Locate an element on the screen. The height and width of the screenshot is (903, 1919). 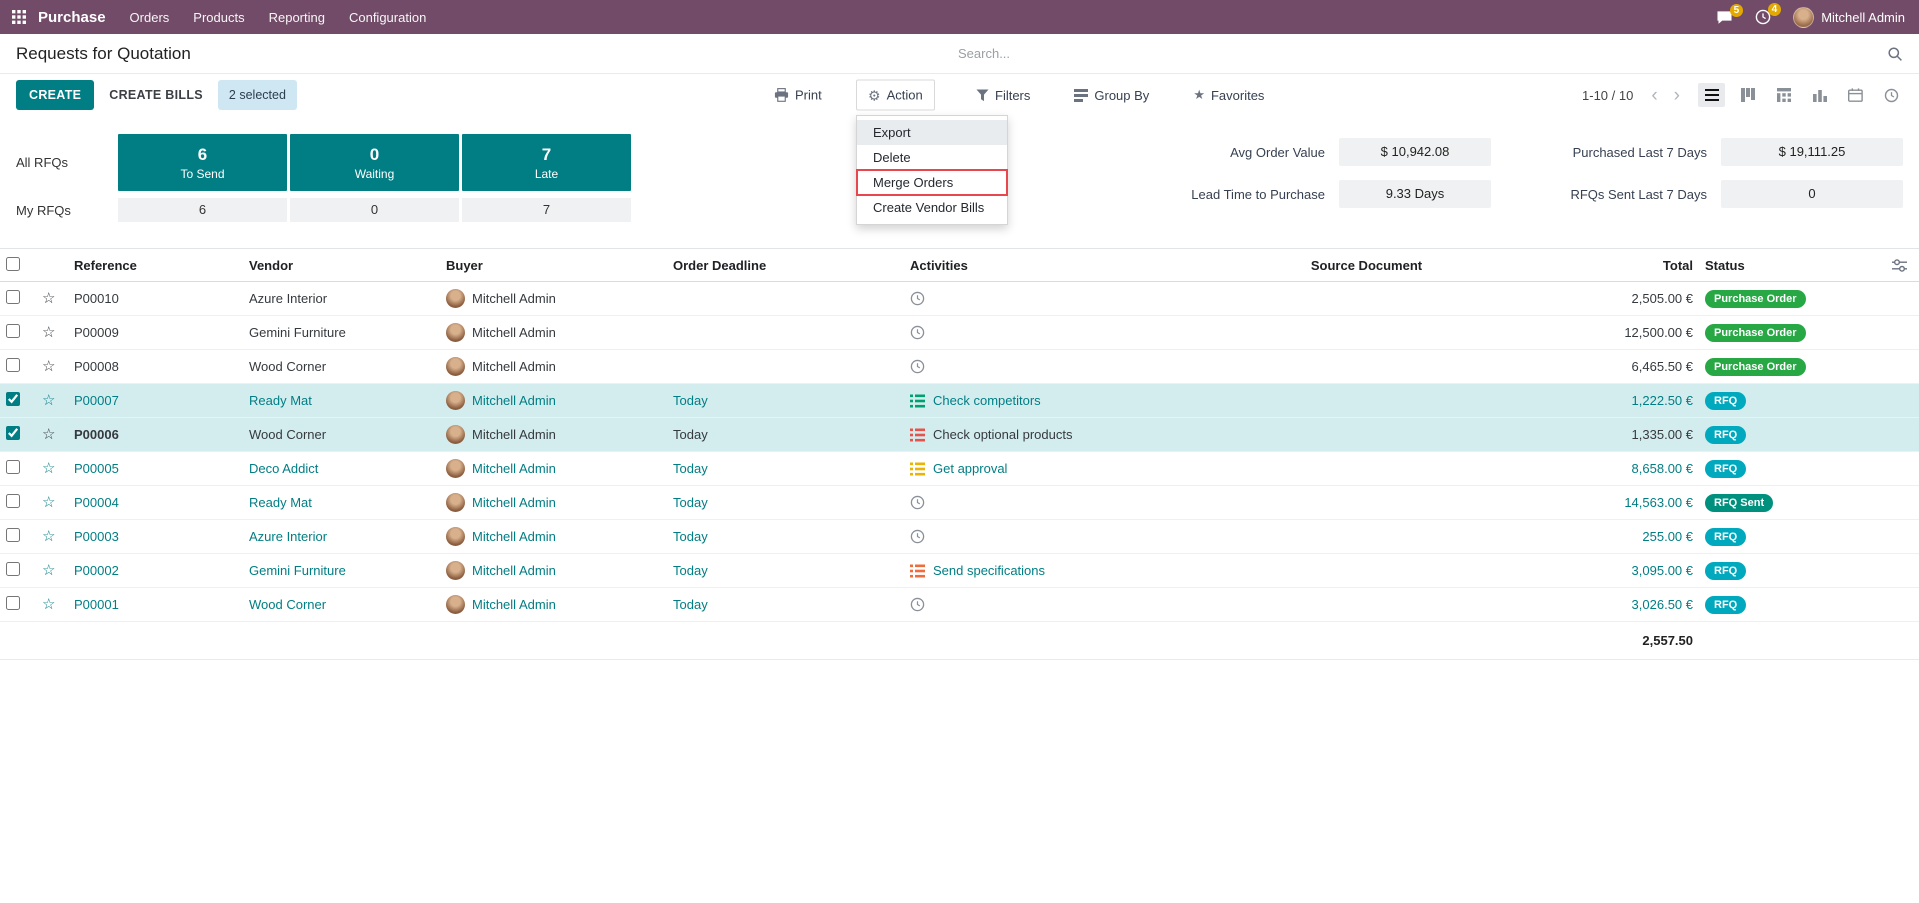
create-button: CREATE is located at coordinates (55, 95).